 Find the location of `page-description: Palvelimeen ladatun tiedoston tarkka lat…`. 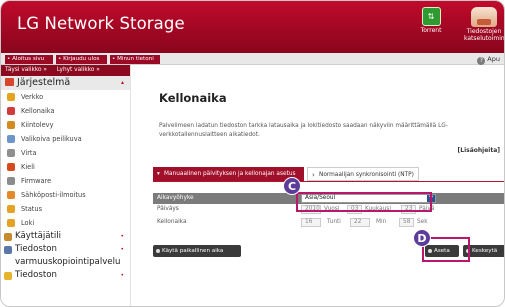

page-description: Palvelimeen ladatun tiedoston tarkka lat… is located at coordinates (303, 130).